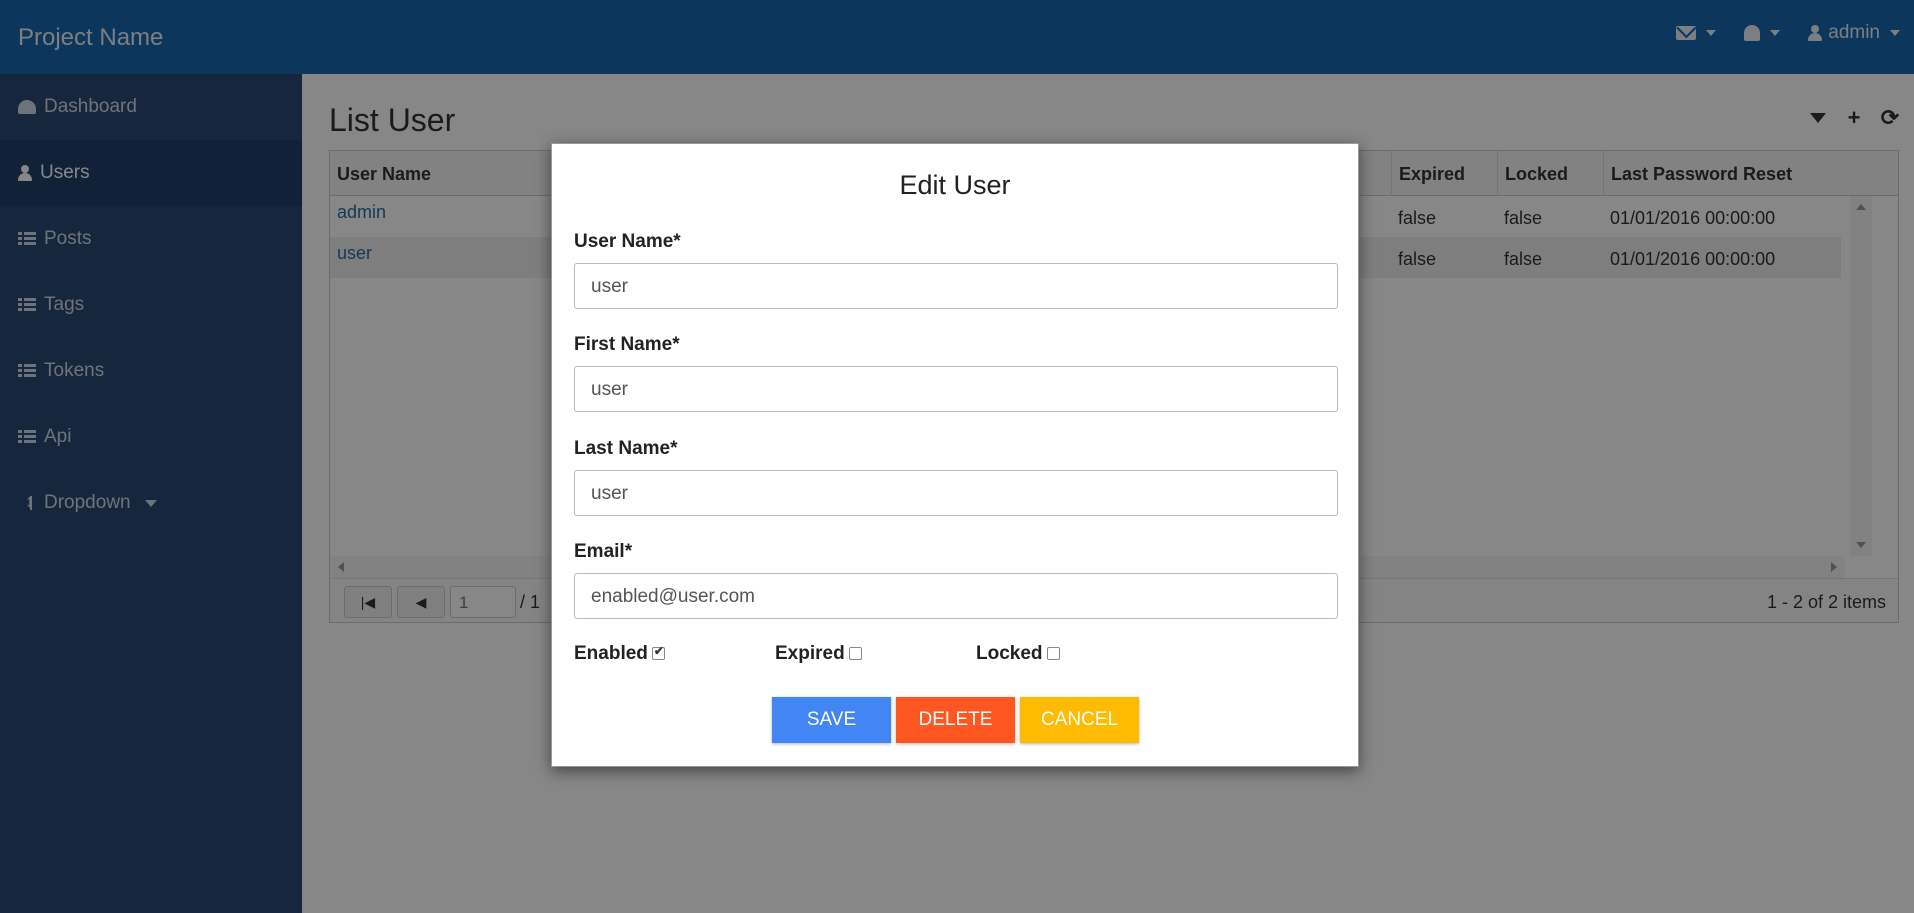  I want to click on flags-row: Enabled Expired Locked, so click(875, 654).